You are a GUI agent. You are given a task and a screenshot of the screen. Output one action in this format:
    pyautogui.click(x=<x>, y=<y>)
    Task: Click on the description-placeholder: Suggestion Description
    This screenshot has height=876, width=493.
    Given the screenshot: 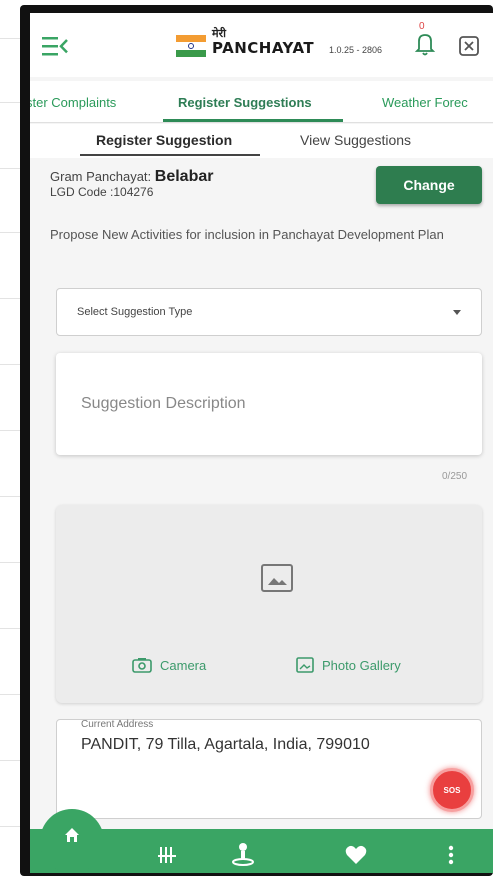 What is the action you would take?
    pyautogui.click(x=163, y=403)
    